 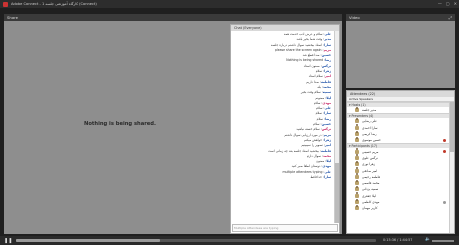 What do you see at coordinates (440, 3) in the screenshot?
I see `minimize-button: —` at bounding box center [440, 3].